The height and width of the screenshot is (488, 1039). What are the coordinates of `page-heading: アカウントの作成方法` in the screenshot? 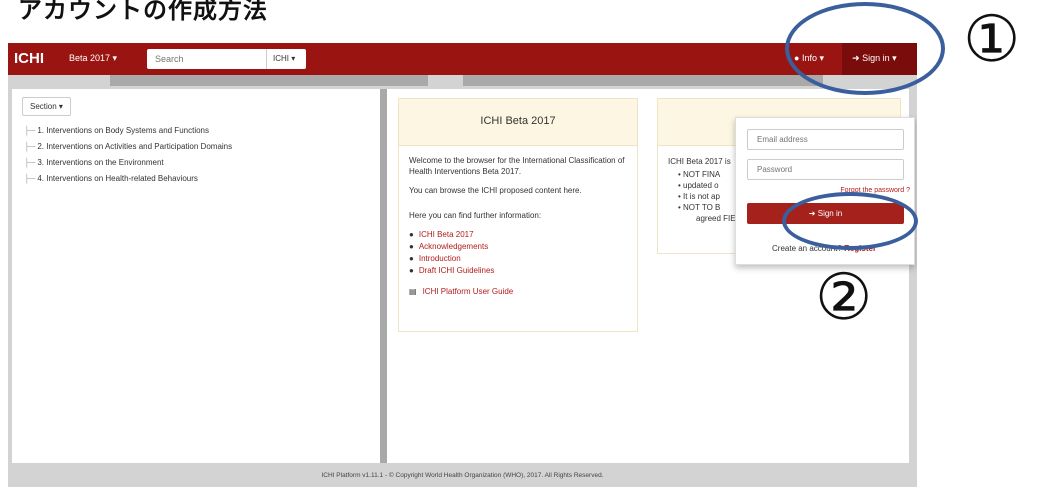 It's located at (143, 12).